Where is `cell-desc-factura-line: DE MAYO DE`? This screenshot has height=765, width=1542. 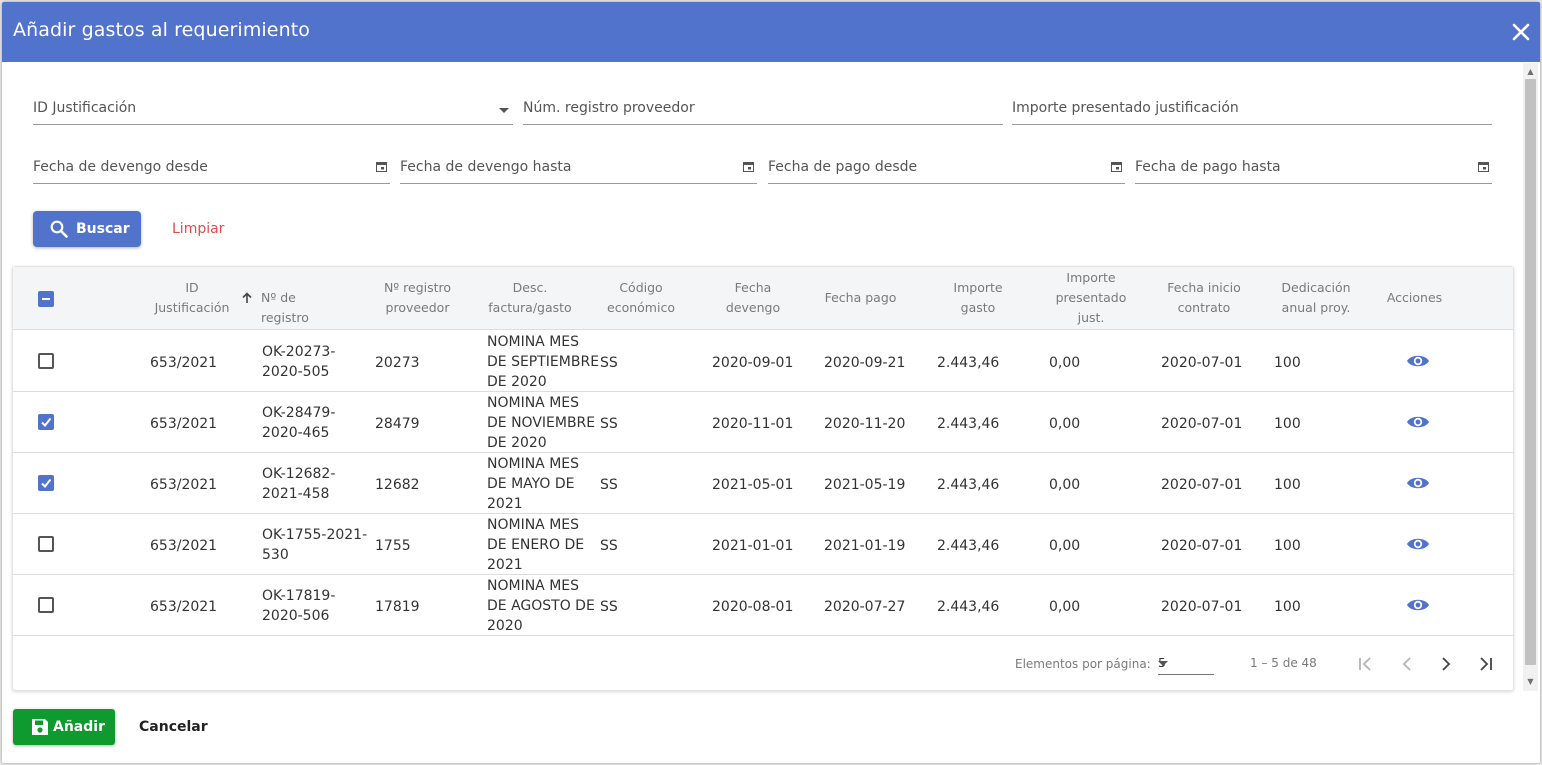 cell-desc-factura-line: DE MAYO DE is located at coordinates (531, 484).